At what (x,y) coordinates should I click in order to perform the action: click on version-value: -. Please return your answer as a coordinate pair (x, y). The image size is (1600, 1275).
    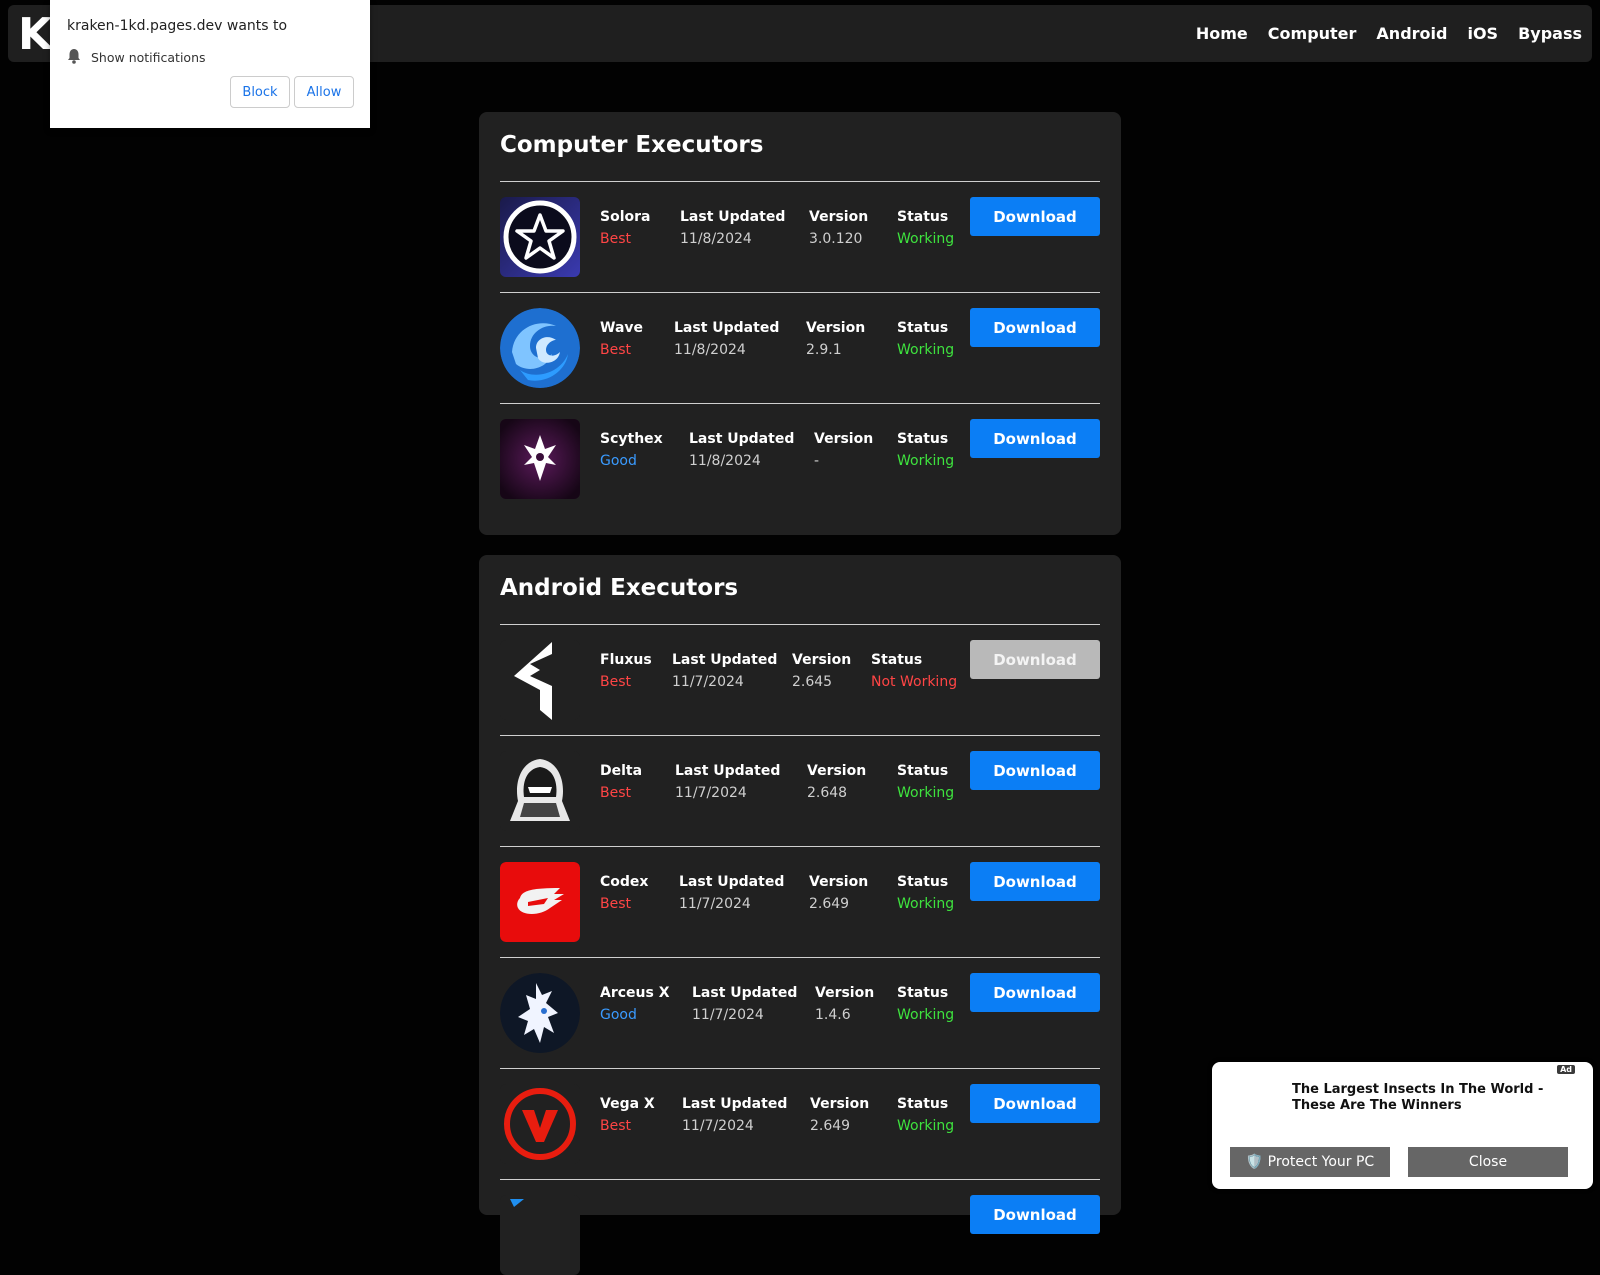
    Looking at the image, I should click on (817, 461).